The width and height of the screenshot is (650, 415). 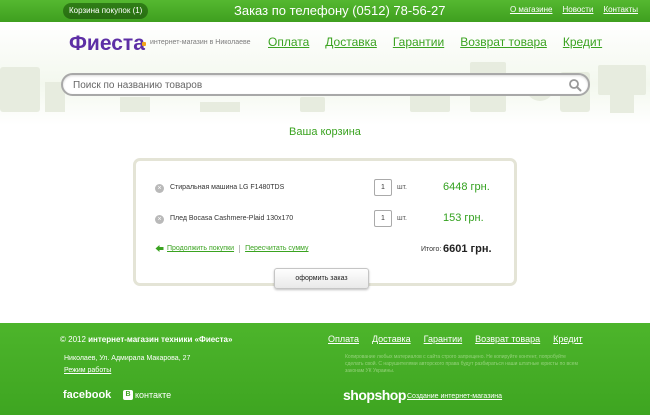 What do you see at coordinates (431, 249) in the screenshot?
I see `total-label: Итого:` at bounding box center [431, 249].